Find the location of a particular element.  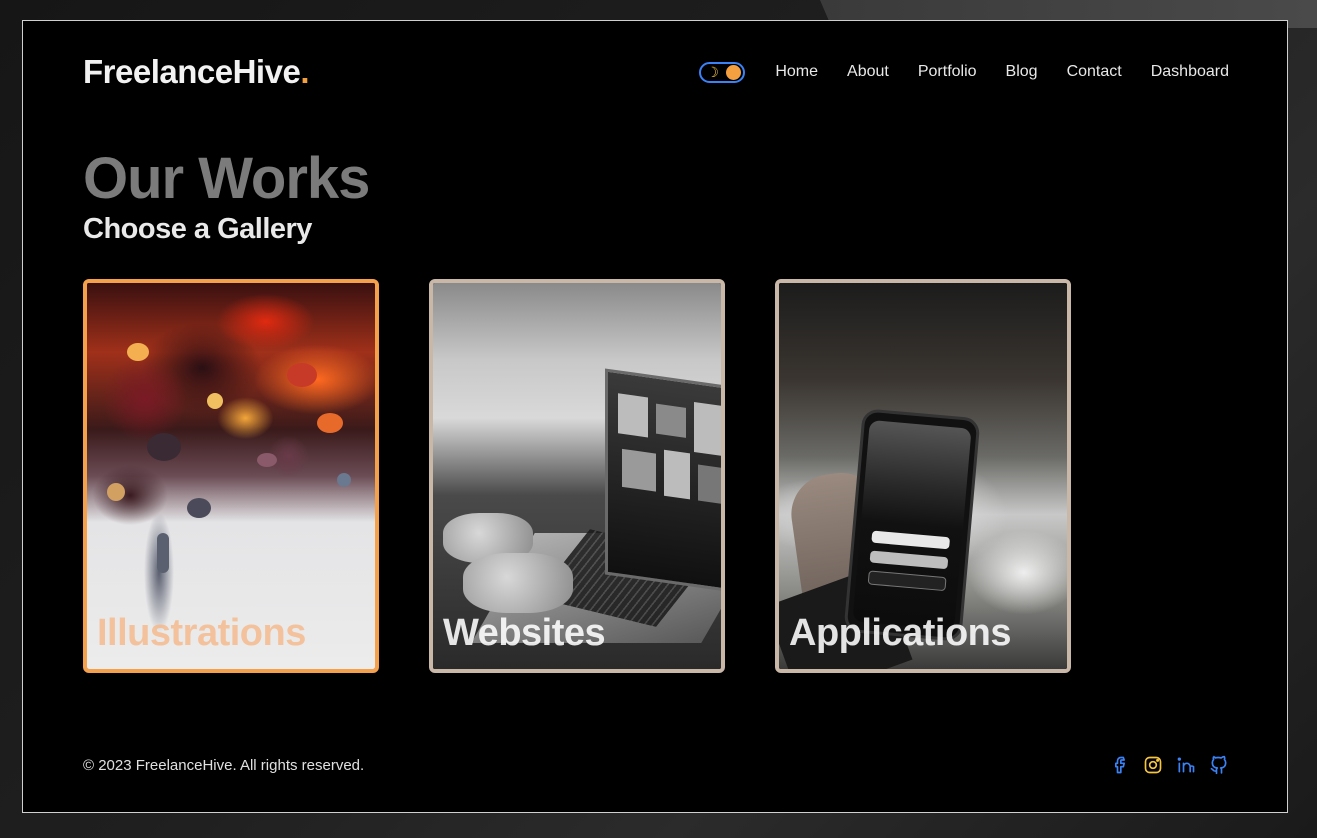

nav-link-dashboard: Dashboard is located at coordinates (1190, 72).